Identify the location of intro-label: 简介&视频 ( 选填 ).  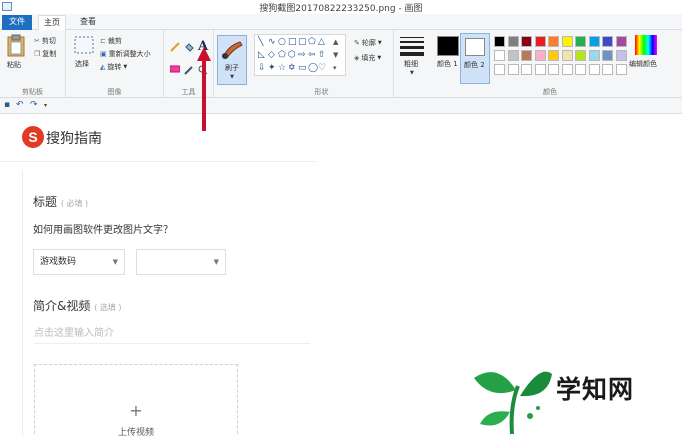
(77, 306).